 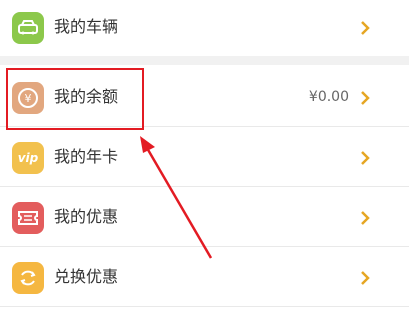 I want to click on exchange-icon, so click(x=28, y=278).